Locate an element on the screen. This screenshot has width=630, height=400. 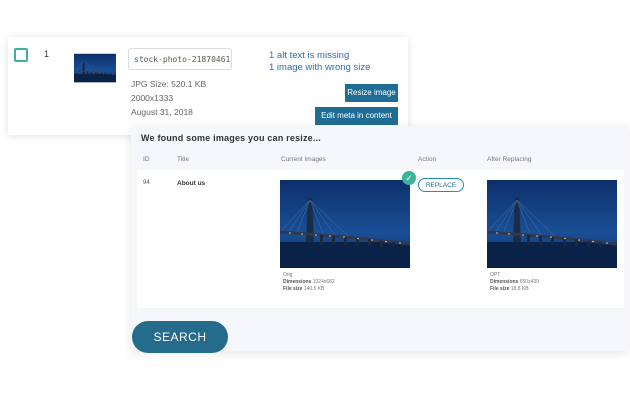
dimensions-text: 2000x1333 is located at coordinates (152, 98).